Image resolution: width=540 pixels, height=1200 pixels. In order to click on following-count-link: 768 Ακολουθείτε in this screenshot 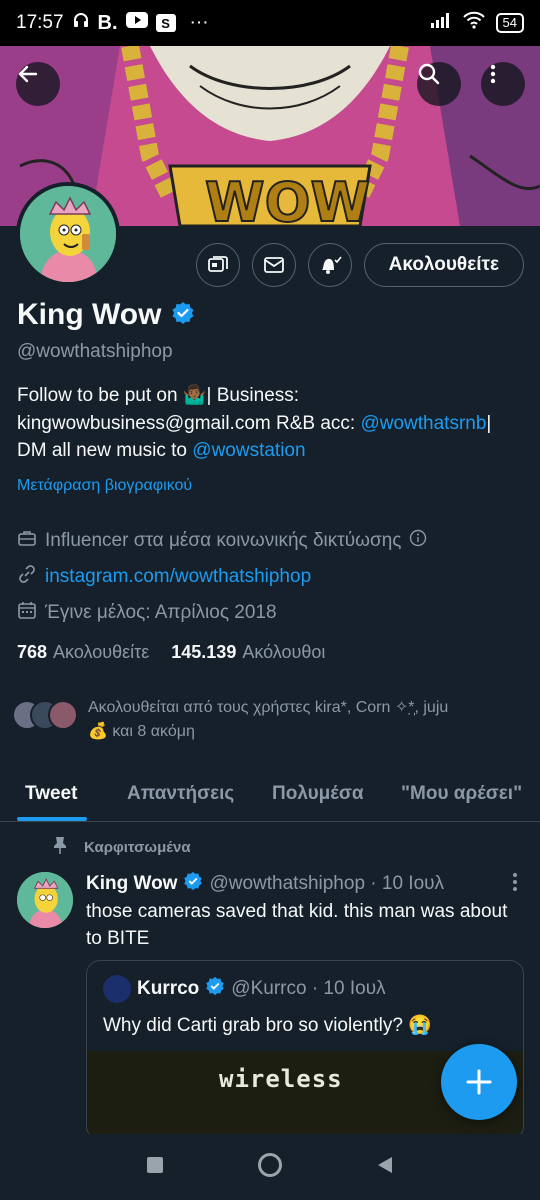, I will do `click(83, 652)`.